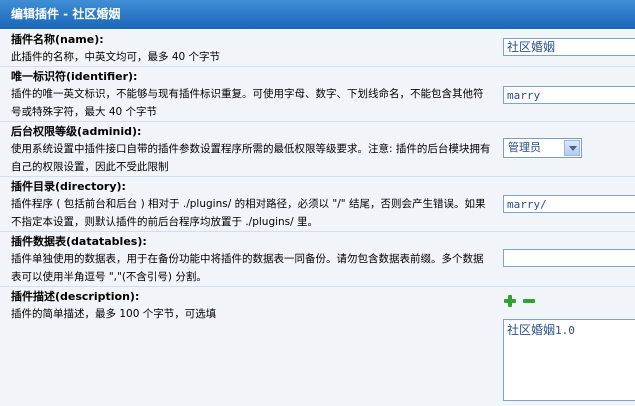 Image resolution: width=635 pixels, height=406 pixels. What do you see at coordinates (66, 14) in the screenshot?
I see `page-title: 编辑插件 - 社区婚姻` at bounding box center [66, 14].